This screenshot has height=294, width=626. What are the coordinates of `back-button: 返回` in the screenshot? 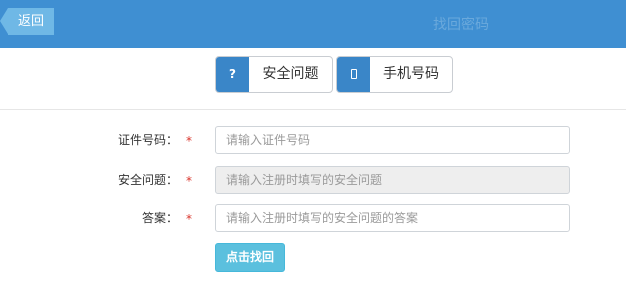 It's located at (27, 21).